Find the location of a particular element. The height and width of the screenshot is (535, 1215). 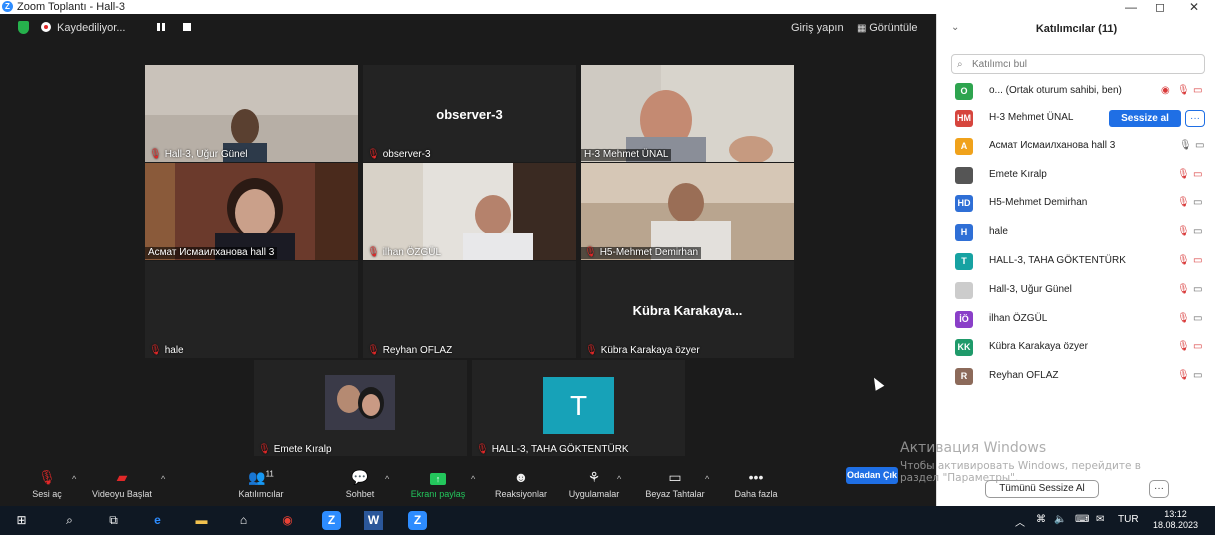

view-button: ▦ Görüntüle is located at coordinates (887, 28).